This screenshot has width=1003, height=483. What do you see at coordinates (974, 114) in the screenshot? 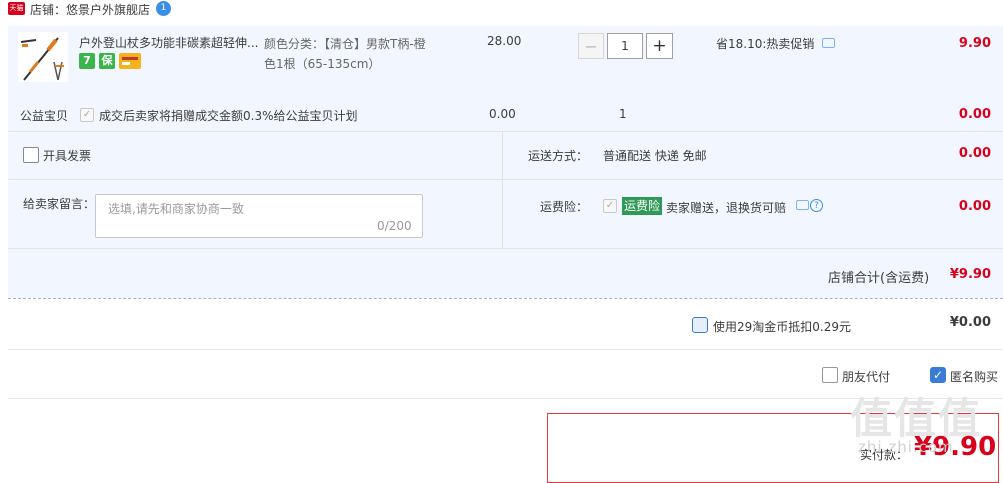
I see `charity-amount: 0.00` at bounding box center [974, 114].